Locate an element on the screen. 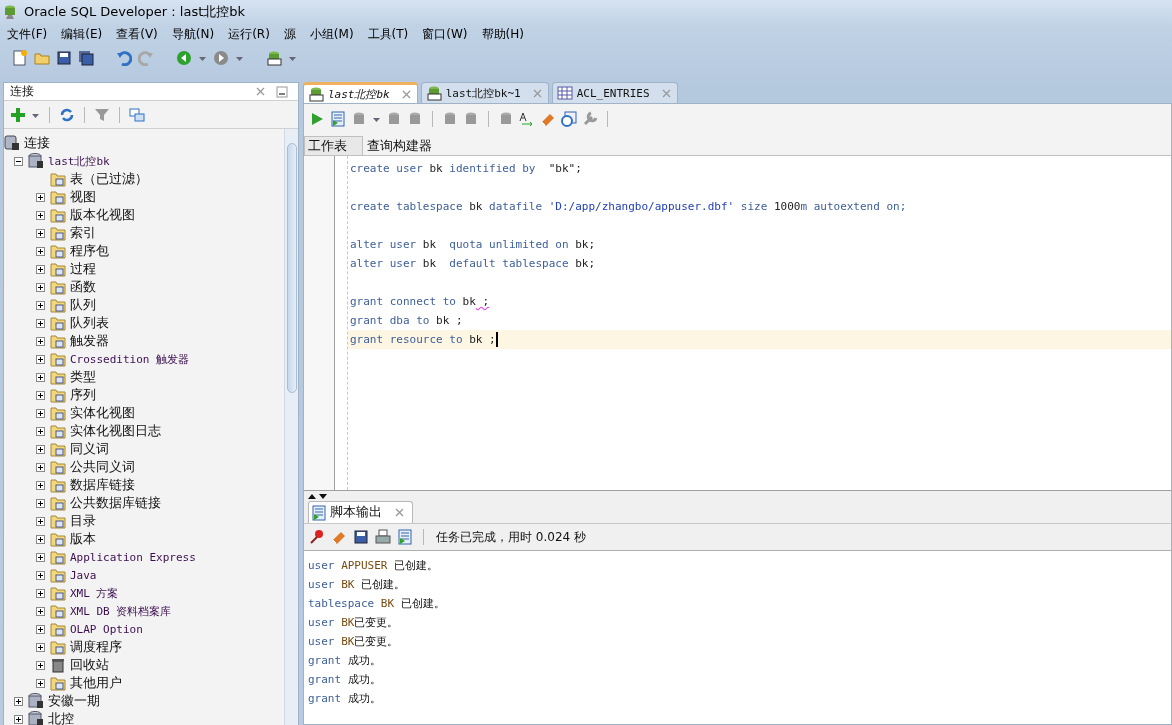 This screenshot has height=725, width=1172. clock-icon is located at coordinates (569, 119).